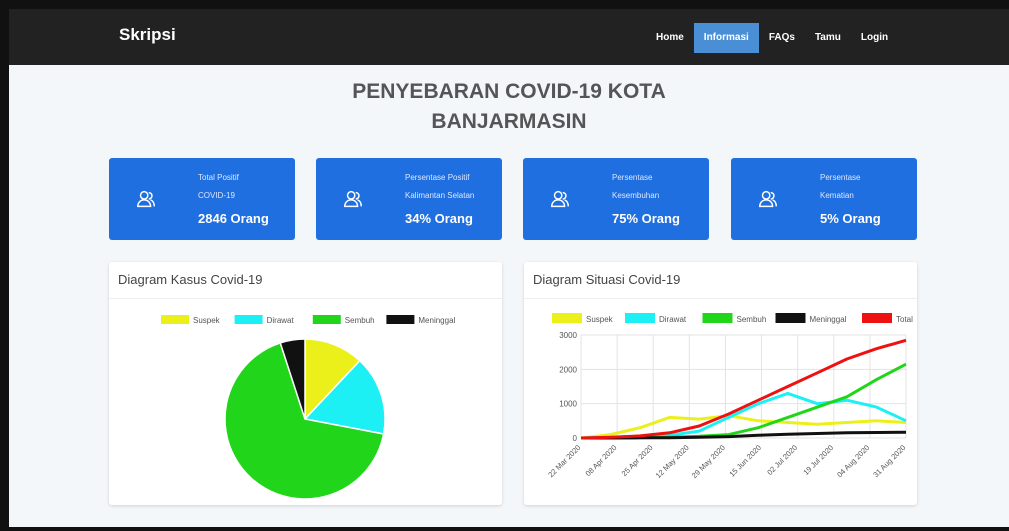 This screenshot has width=1009, height=531. I want to click on card-label: Total Positif, so click(218, 177).